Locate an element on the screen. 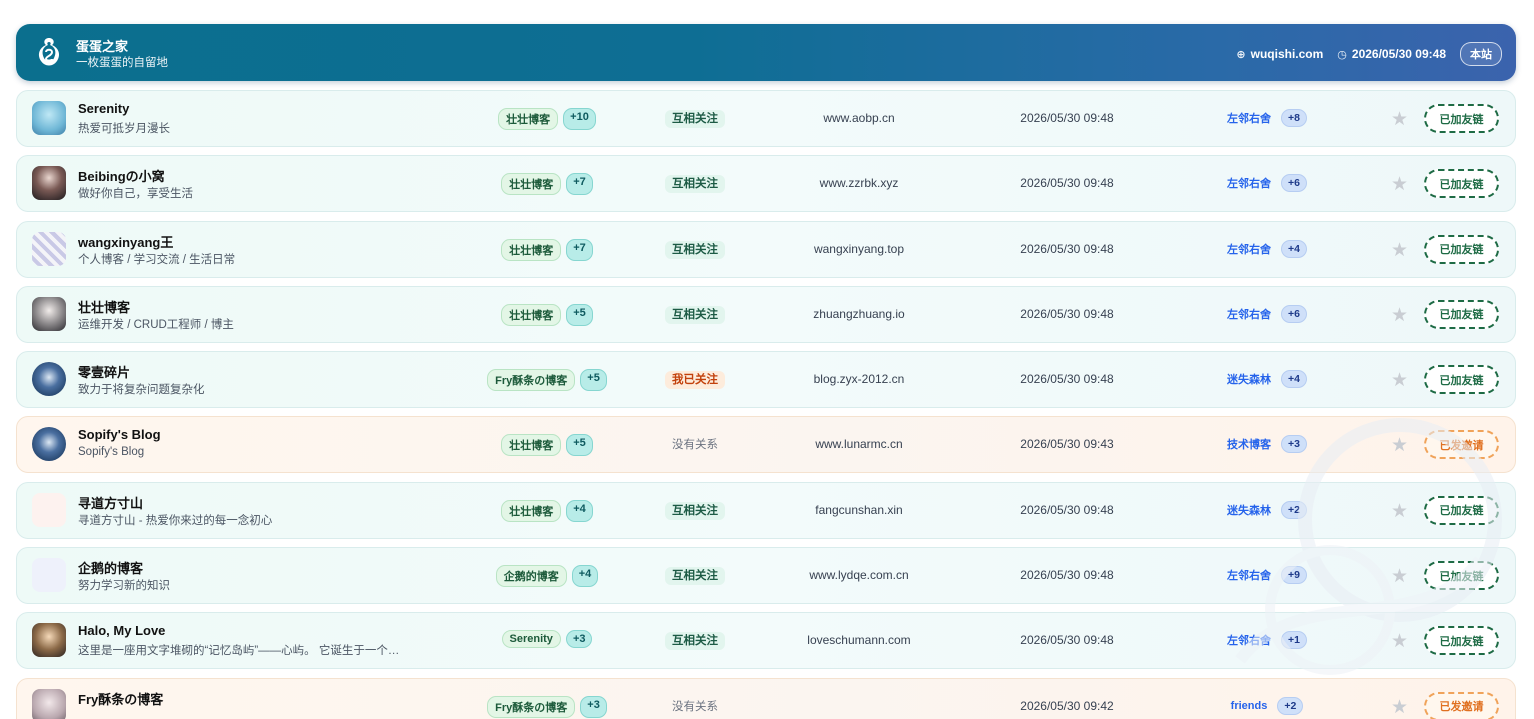  updated-time: 2026/05/30 09:48 is located at coordinates (1067, 248).